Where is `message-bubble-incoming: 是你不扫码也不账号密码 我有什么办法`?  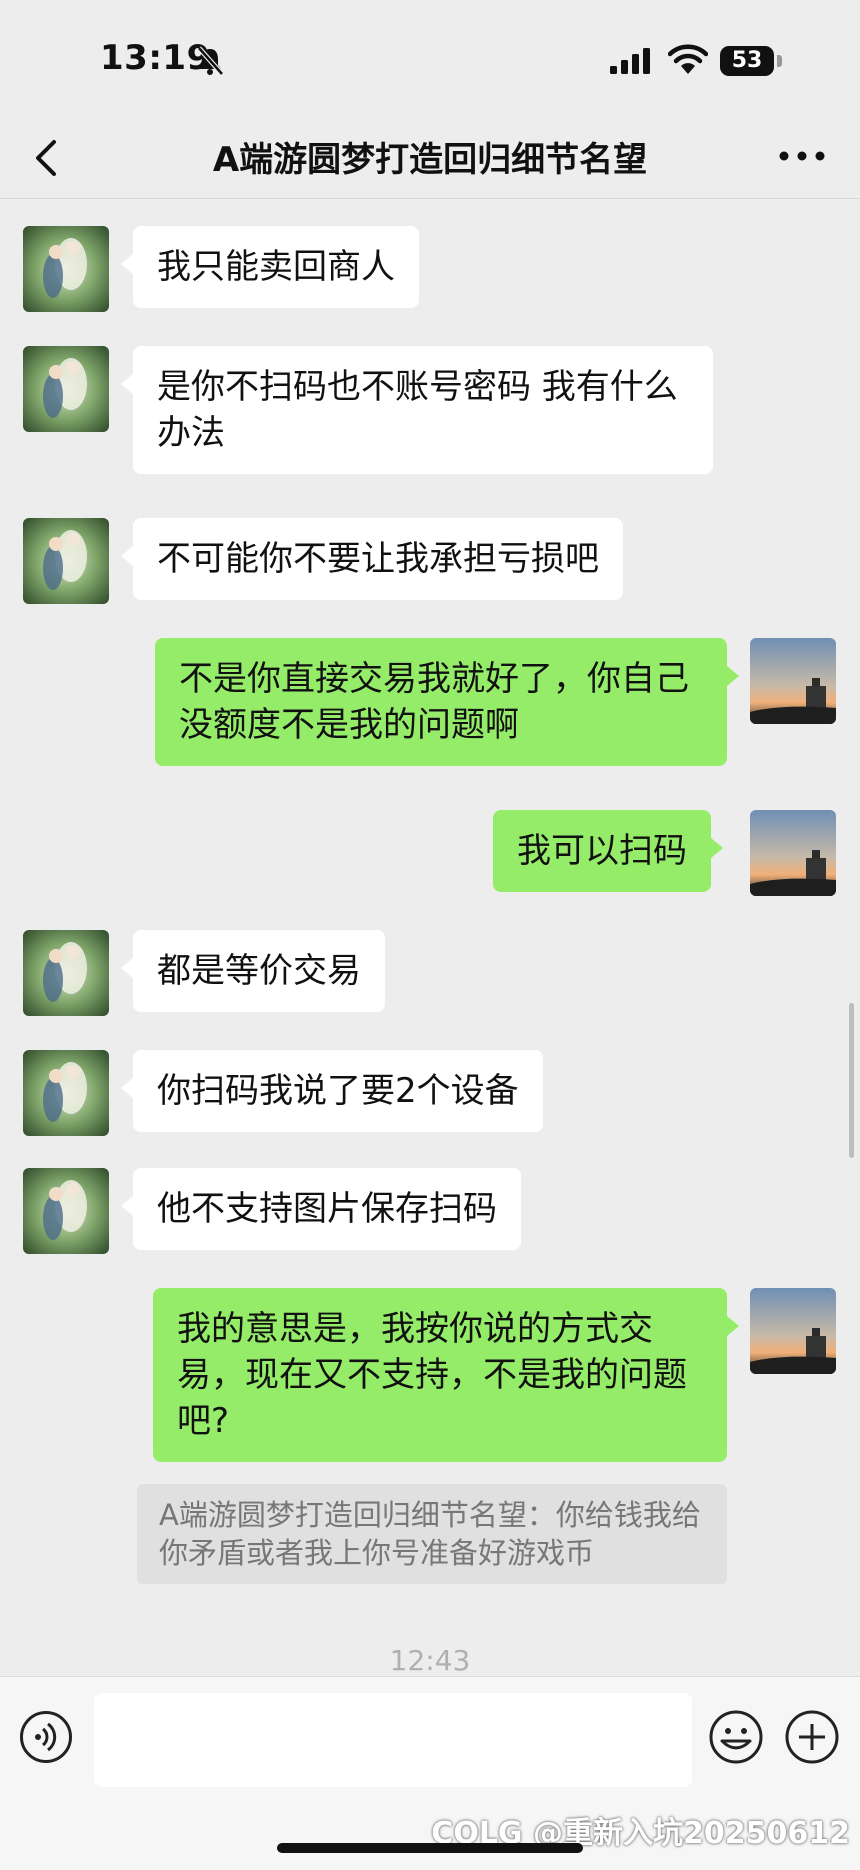
message-bubble-incoming: 是你不扫码也不账号密码 我有什么办法 is located at coordinates (417, 410).